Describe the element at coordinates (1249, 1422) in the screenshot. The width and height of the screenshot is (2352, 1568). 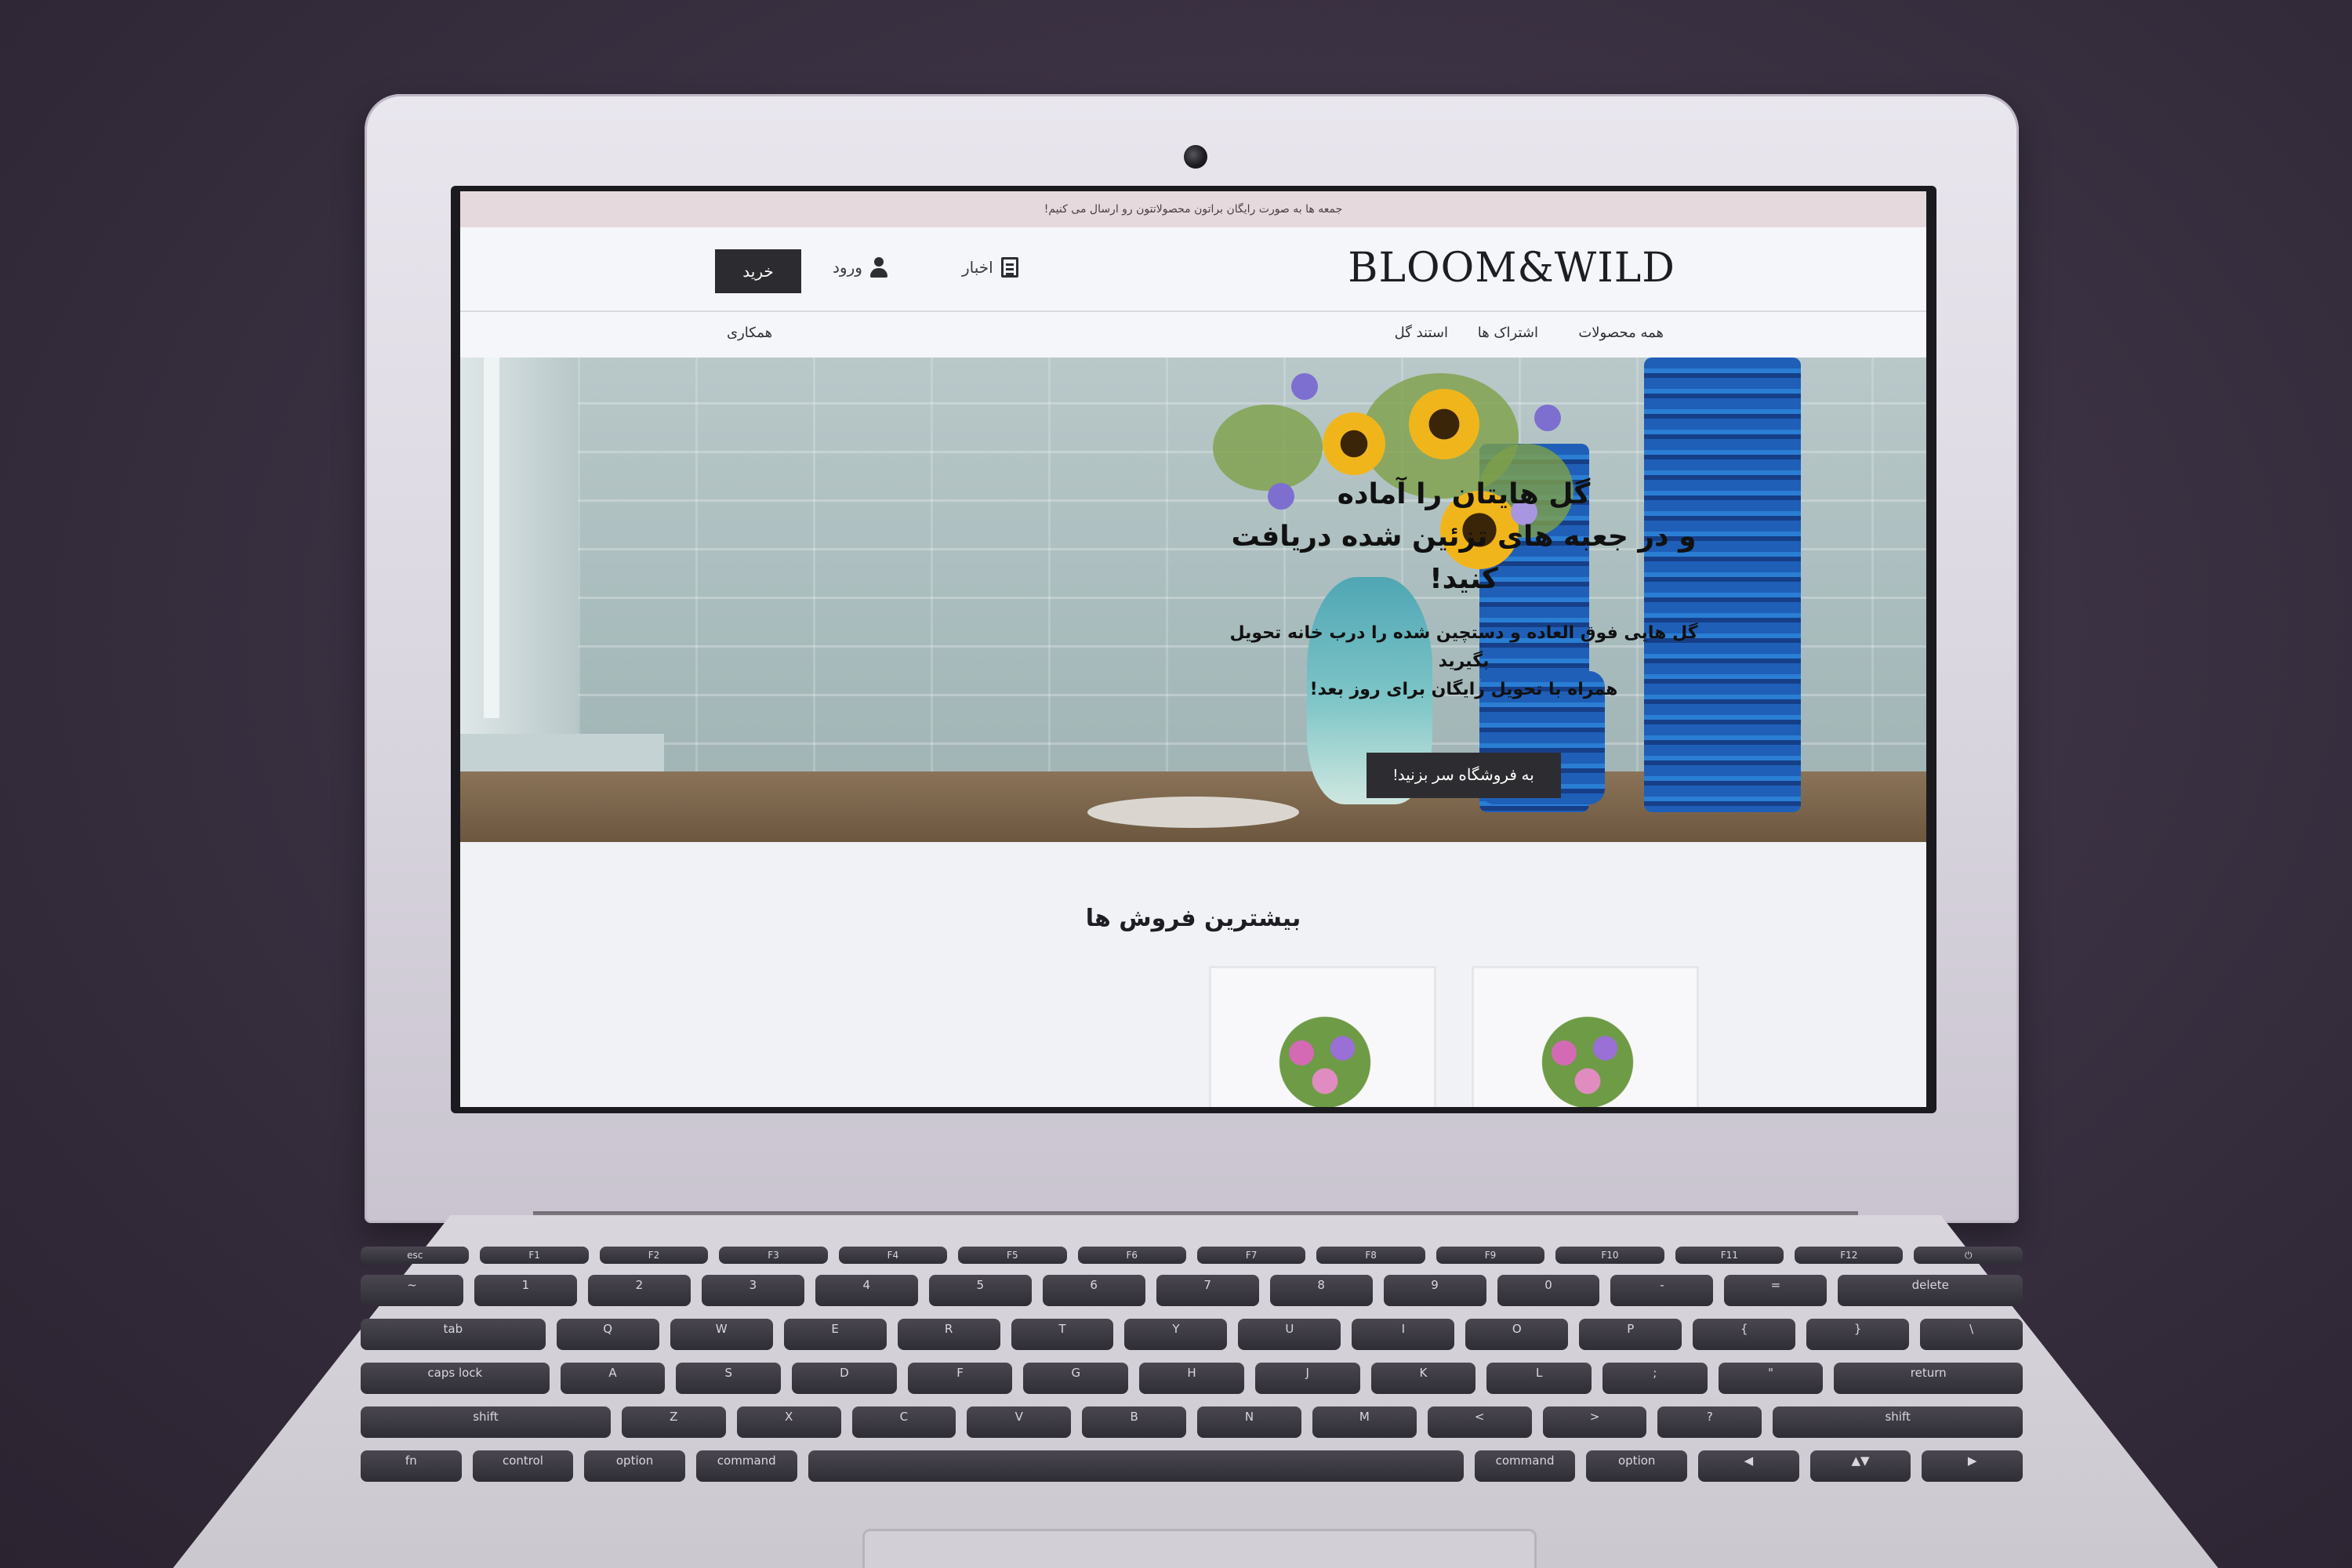
I see `key: N` at that location.